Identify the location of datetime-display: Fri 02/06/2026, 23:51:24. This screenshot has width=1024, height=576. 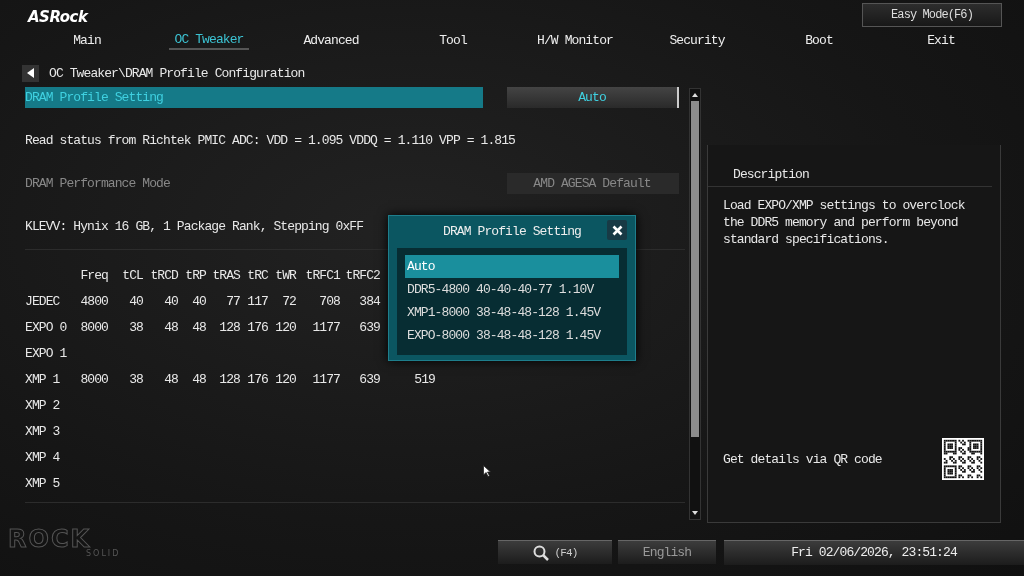
(874, 552).